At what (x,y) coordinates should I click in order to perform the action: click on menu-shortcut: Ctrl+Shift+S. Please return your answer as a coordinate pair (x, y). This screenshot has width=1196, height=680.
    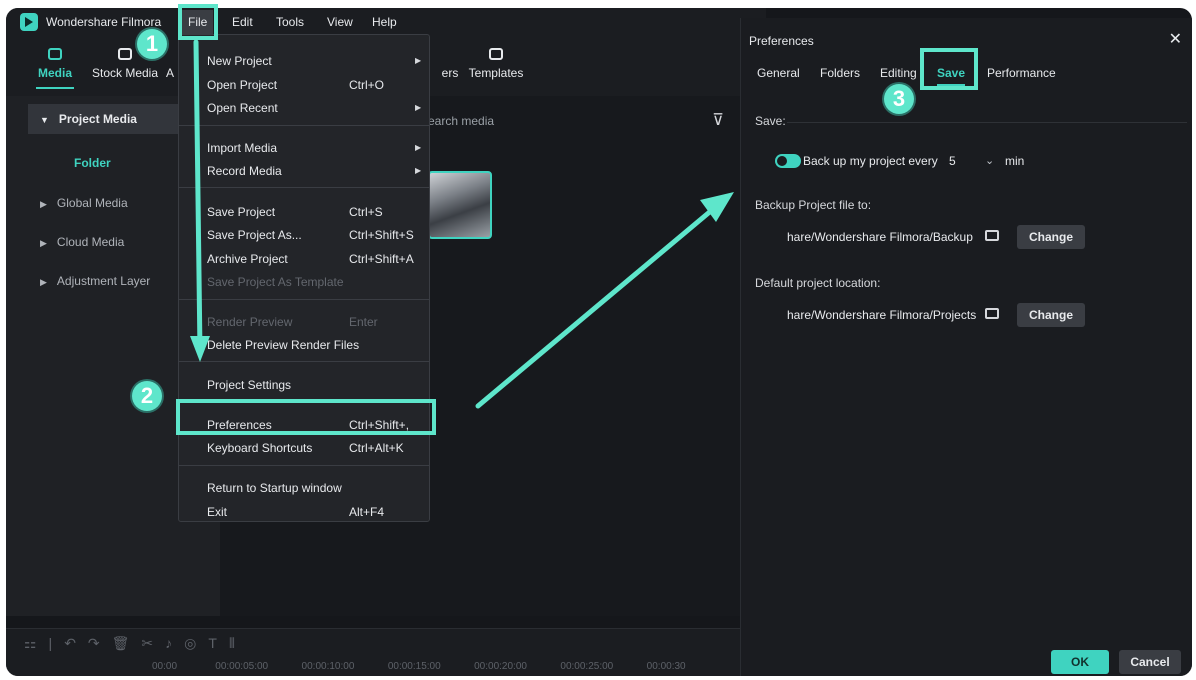
    Looking at the image, I should click on (381, 235).